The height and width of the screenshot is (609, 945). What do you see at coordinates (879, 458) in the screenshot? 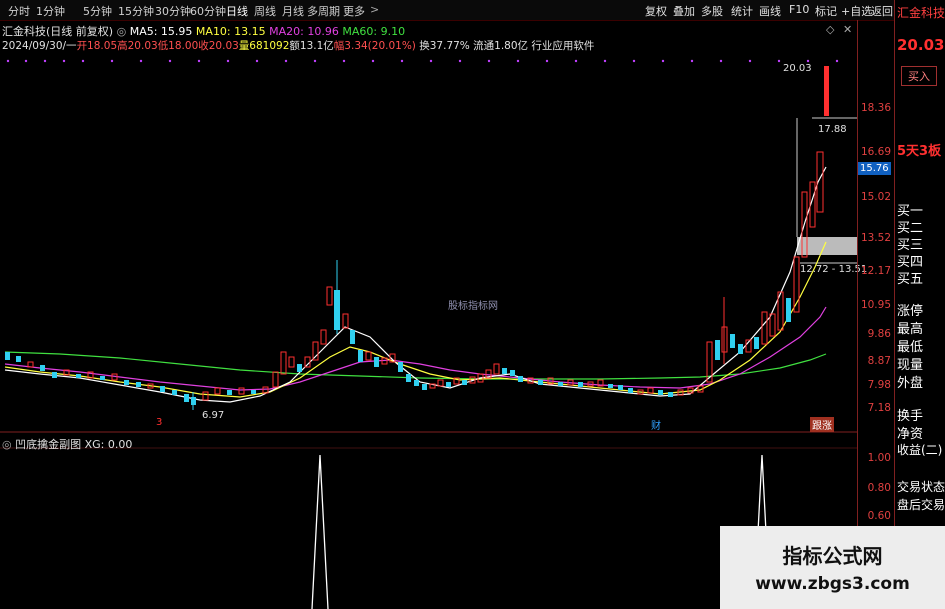
I see `indicator-axis-label: 1.00` at bounding box center [879, 458].